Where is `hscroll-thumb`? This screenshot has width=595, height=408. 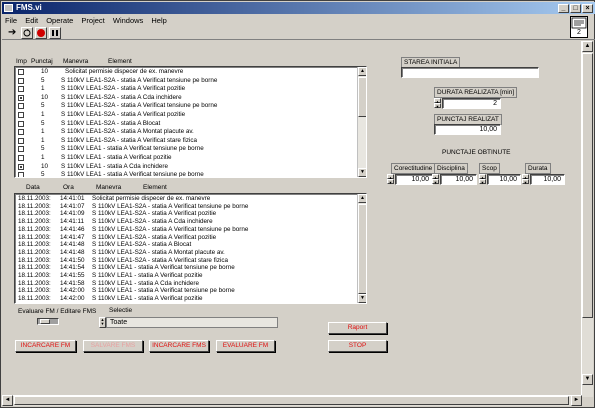
hscroll-thumb is located at coordinates (291, 400).